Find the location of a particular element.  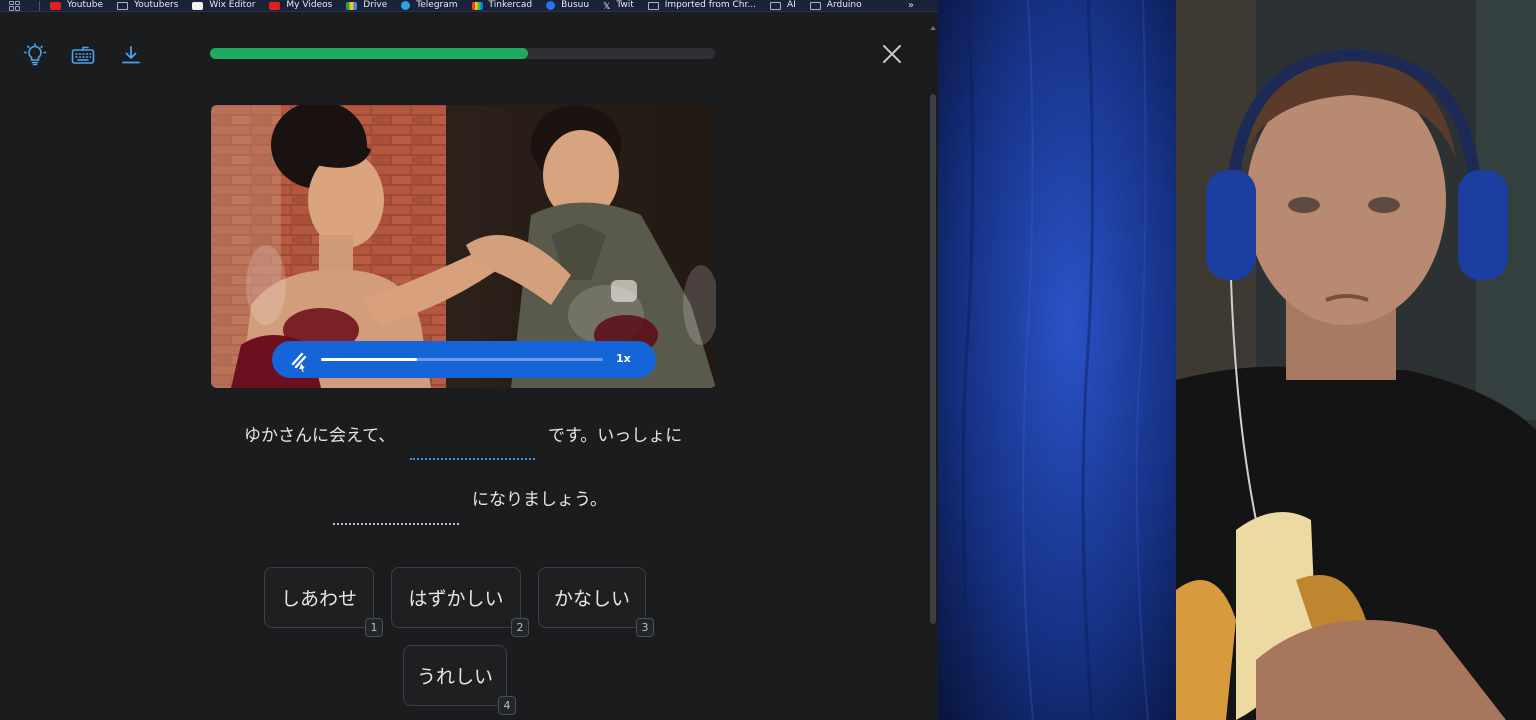

bookmark-ai: AI is located at coordinates (782, 5).